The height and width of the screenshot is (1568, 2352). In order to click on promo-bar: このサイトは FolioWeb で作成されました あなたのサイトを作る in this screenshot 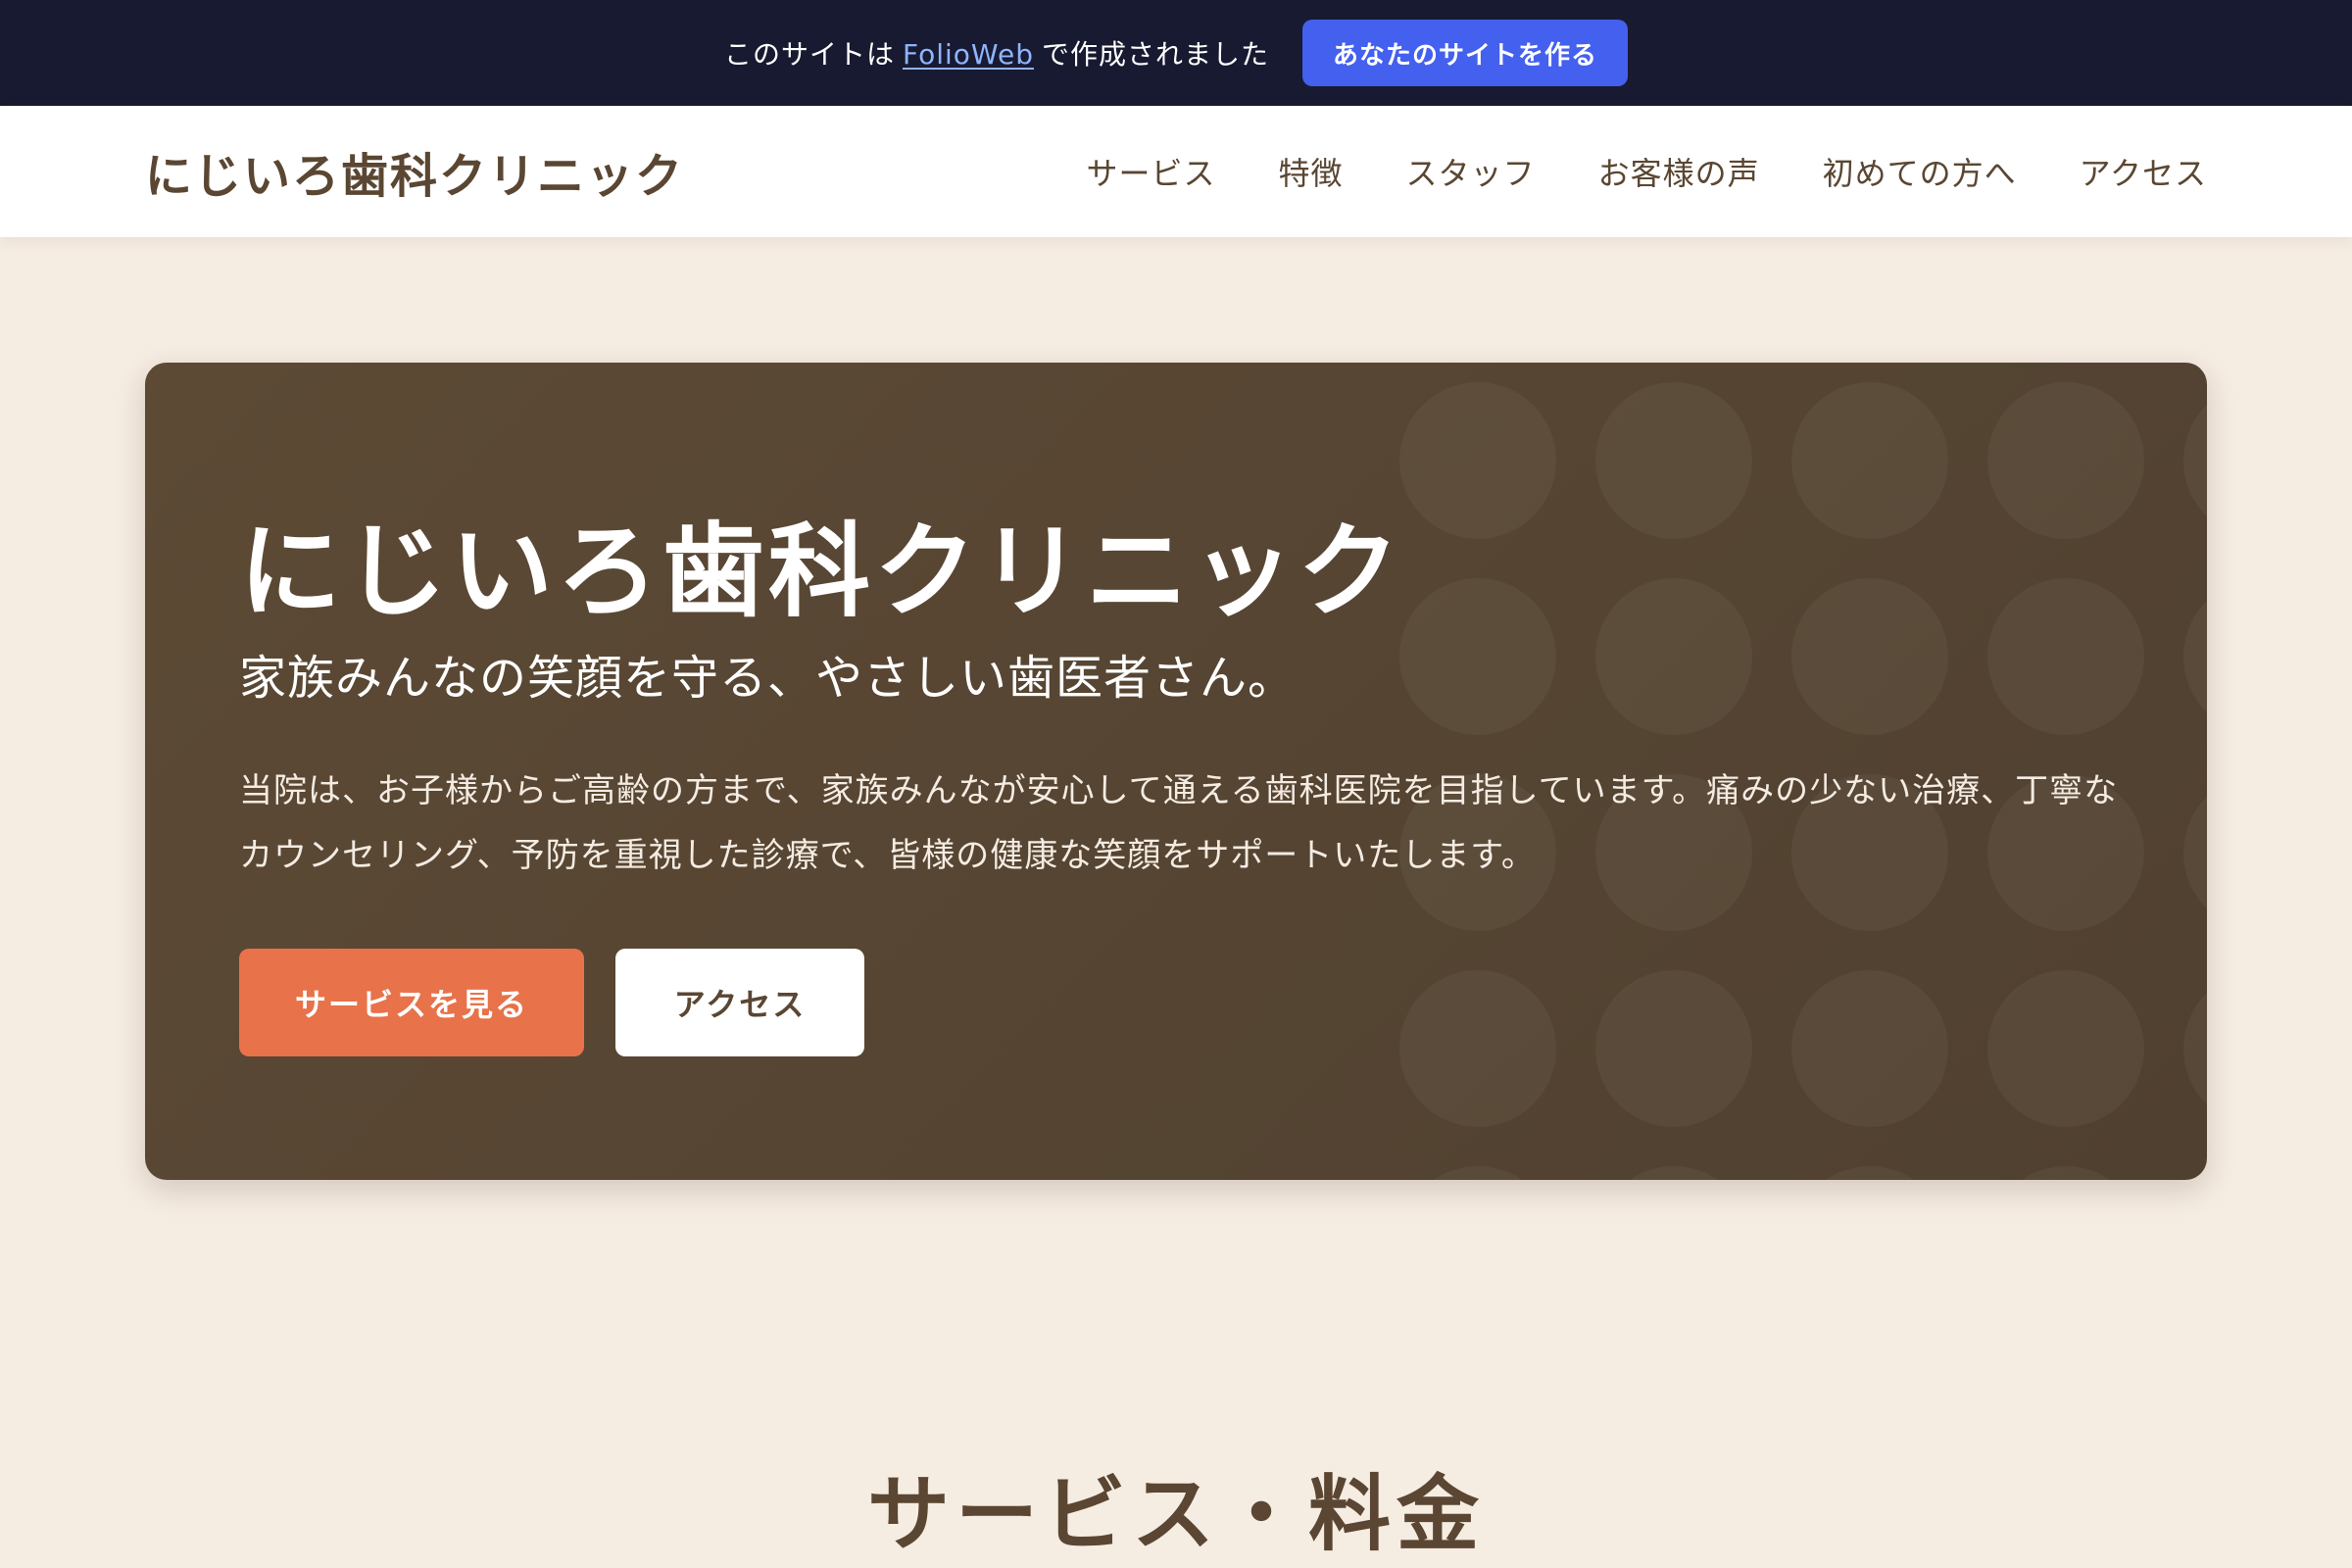, I will do `click(1176, 53)`.